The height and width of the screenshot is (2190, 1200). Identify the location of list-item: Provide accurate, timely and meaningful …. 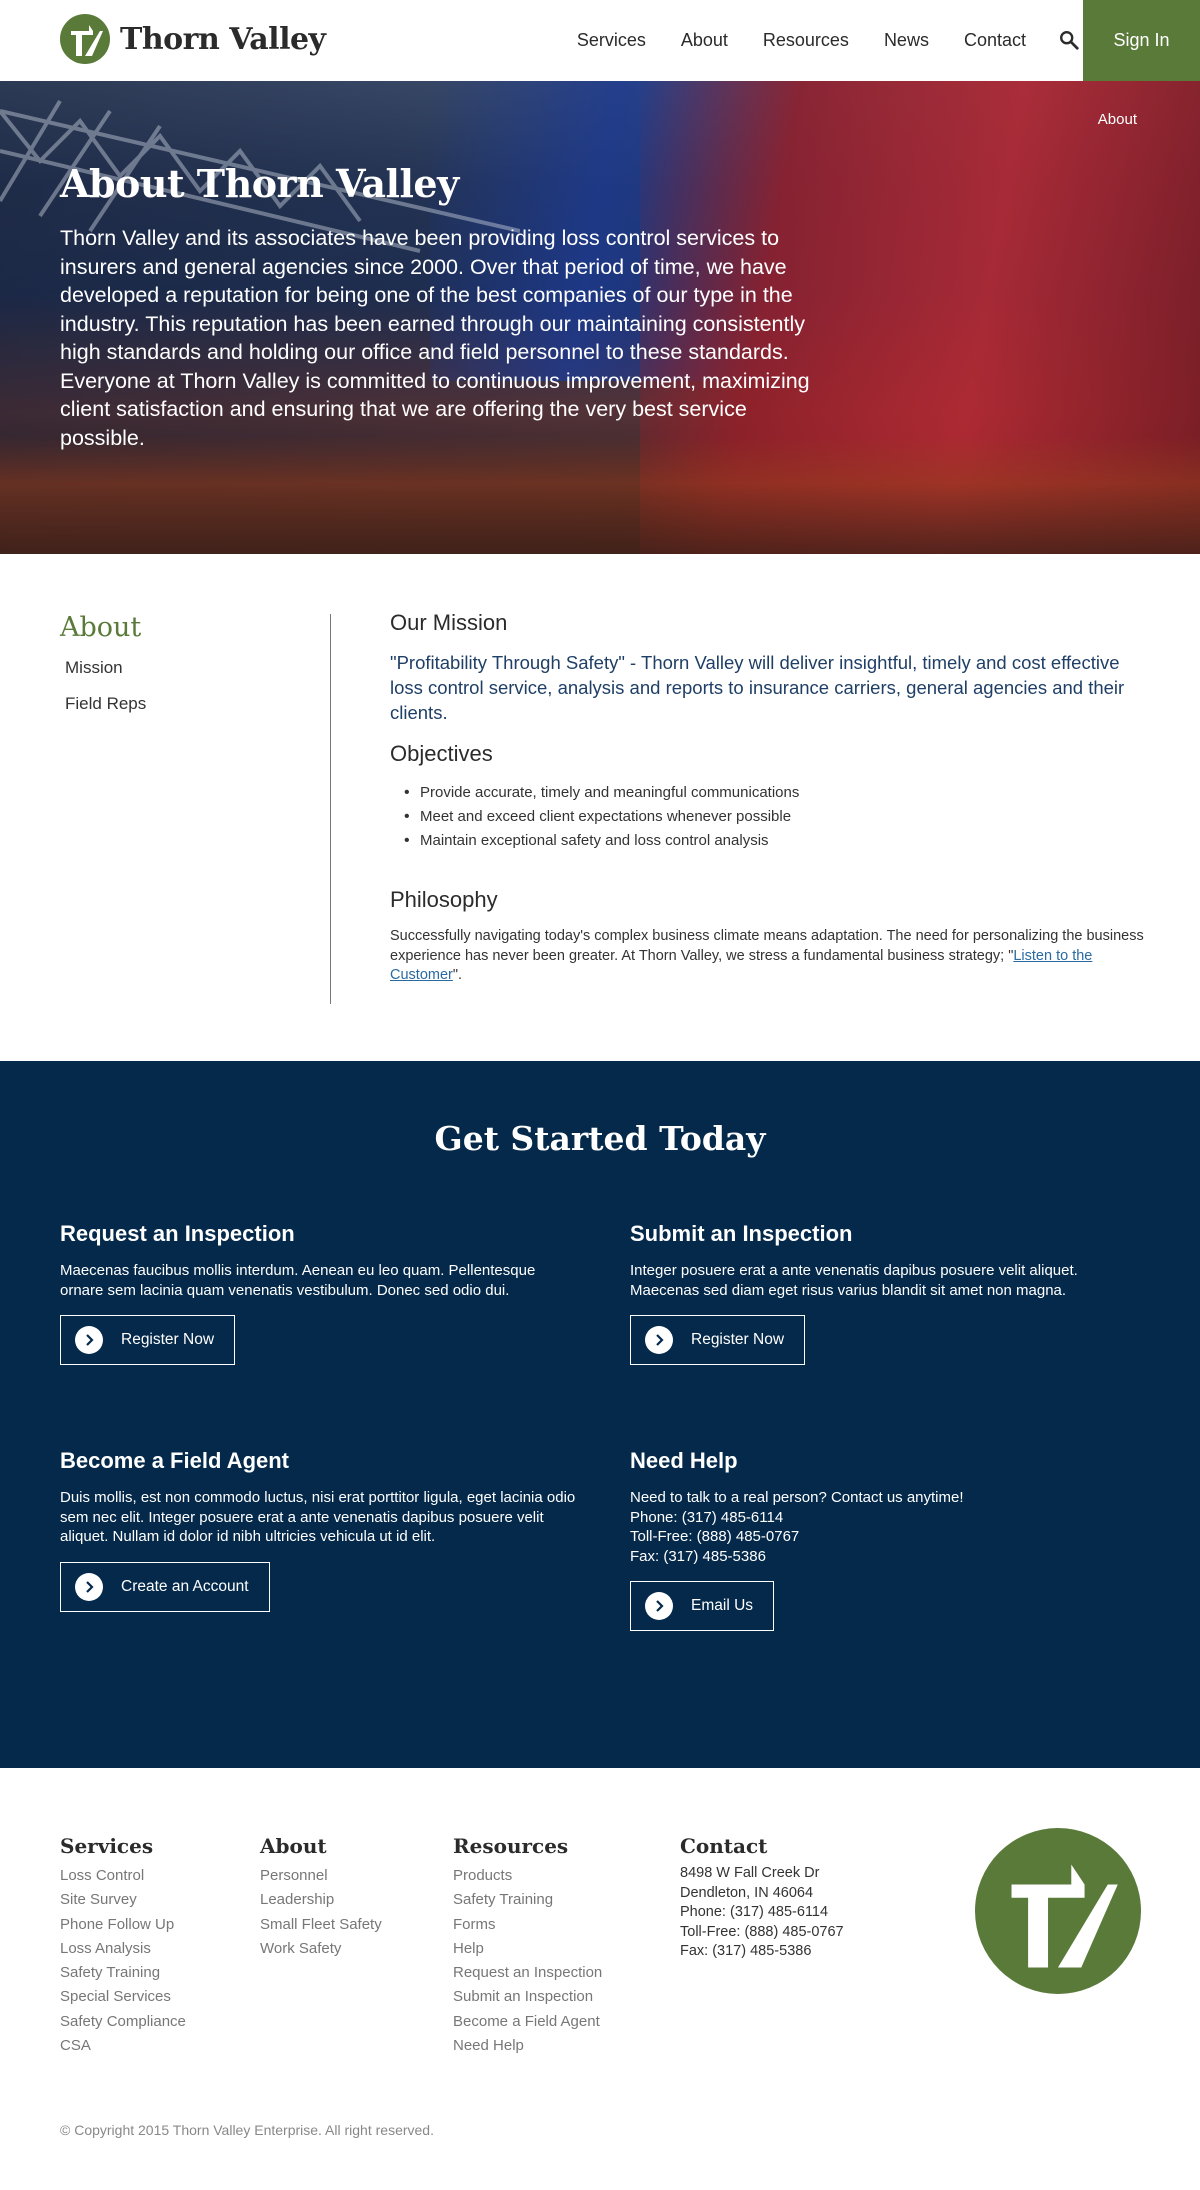
(776, 793).